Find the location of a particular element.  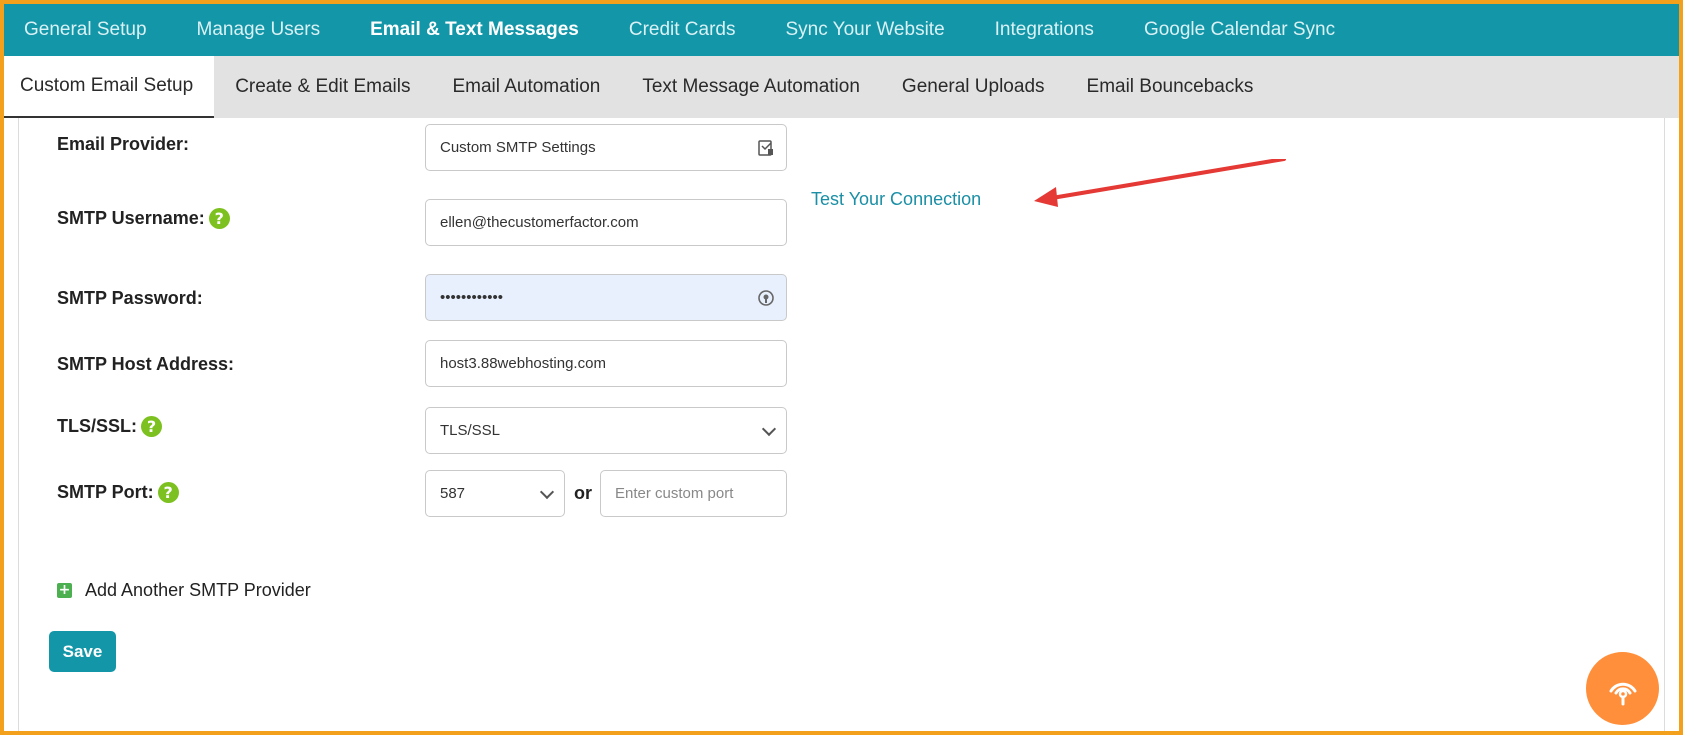

smtp-password-label: SMTP Password: is located at coordinates (130, 298).